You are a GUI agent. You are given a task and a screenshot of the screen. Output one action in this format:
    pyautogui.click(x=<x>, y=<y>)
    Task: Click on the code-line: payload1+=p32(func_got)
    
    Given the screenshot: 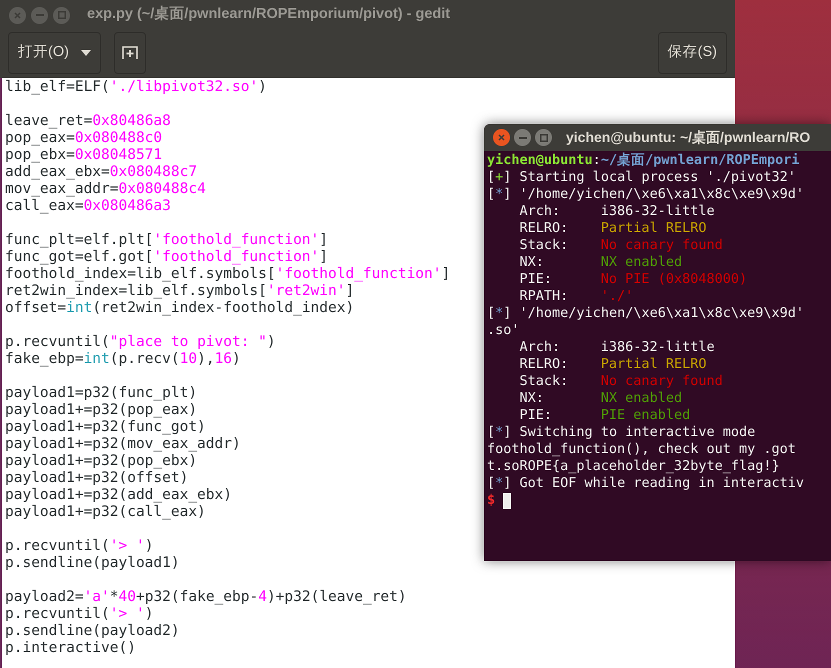 What is the action you would take?
    pyautogui.click(x=105, y=427)
    